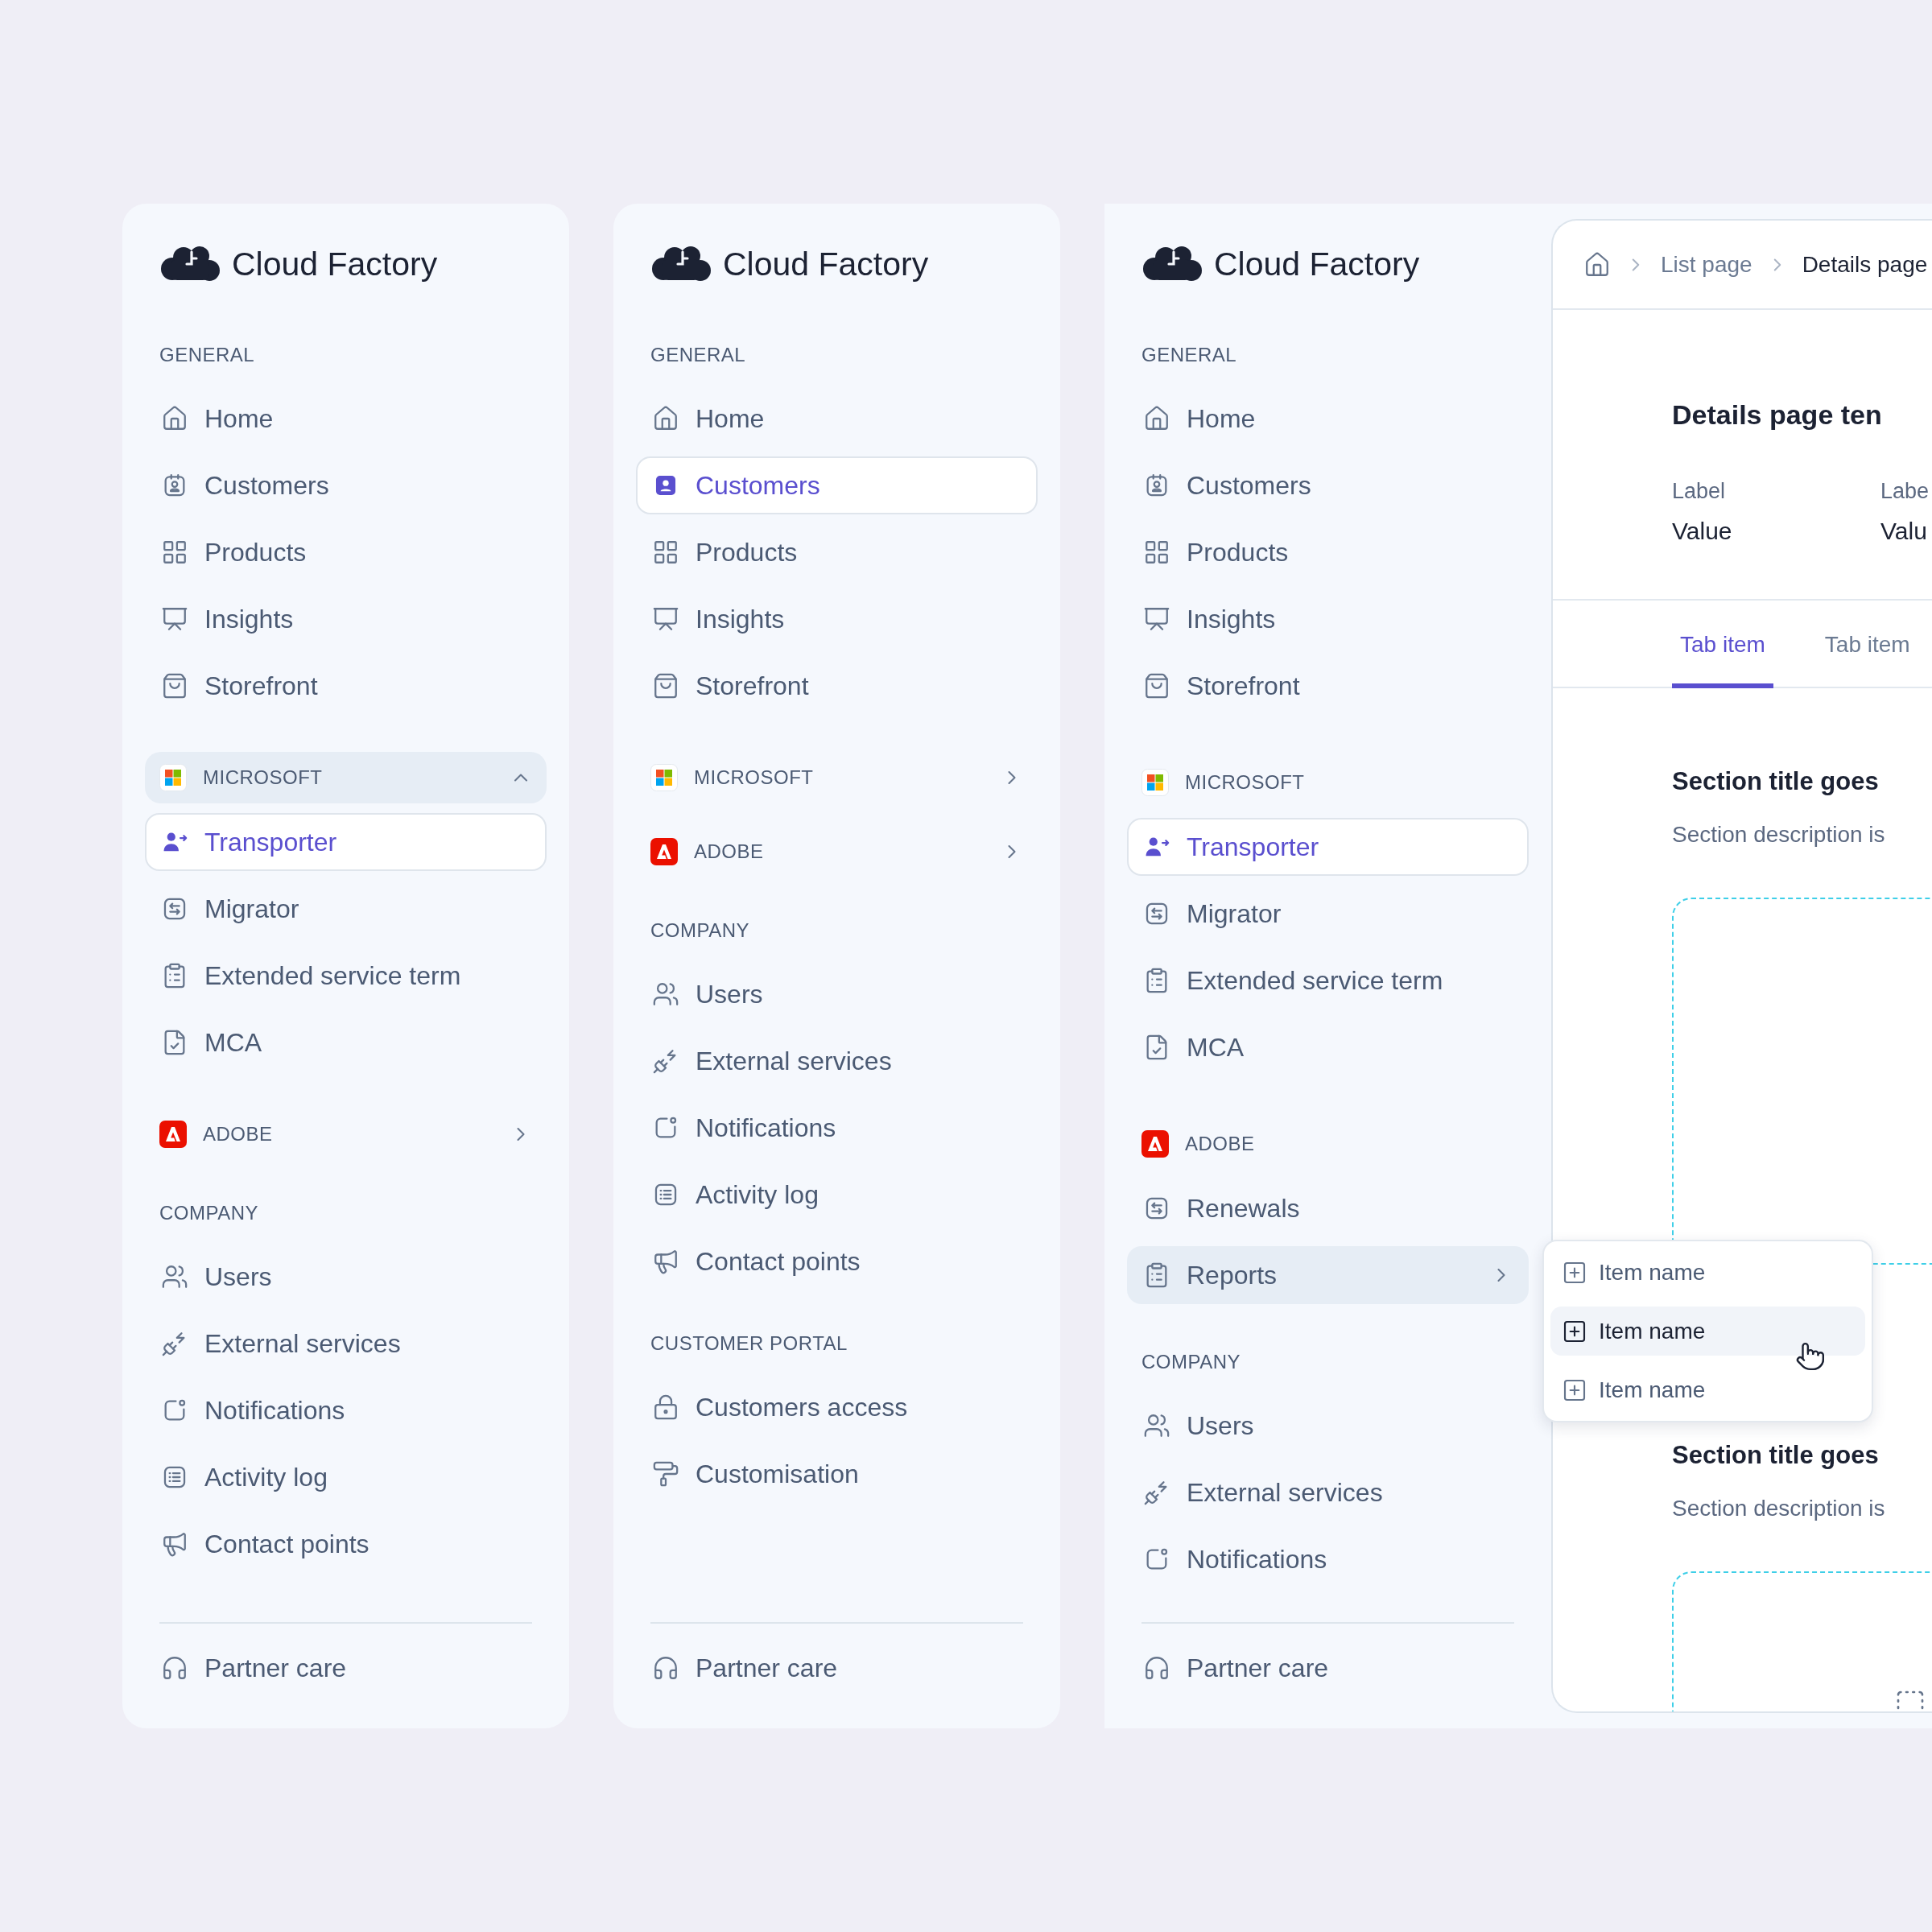 The height and width of the screenshot is (1932, 1932). Describe the element at coordinates (1706, 264) in the screenshot. I see `breadcrumb-link: List page` at that location.